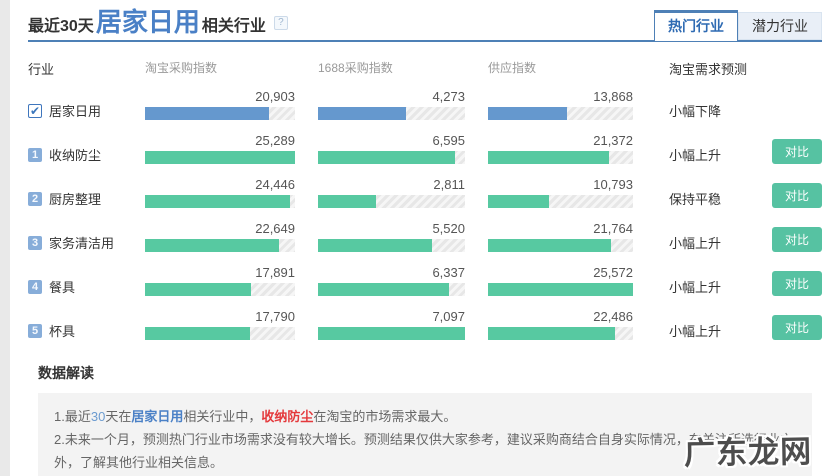 The image size is (840, 476). I want to click on help-icon: ?, so click(280, 22).